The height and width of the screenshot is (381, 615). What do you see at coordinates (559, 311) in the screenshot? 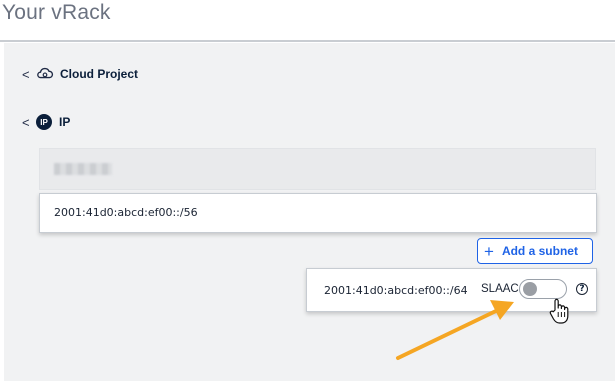
I see `hand-pointer-icon` at bounding box center [559, 311].